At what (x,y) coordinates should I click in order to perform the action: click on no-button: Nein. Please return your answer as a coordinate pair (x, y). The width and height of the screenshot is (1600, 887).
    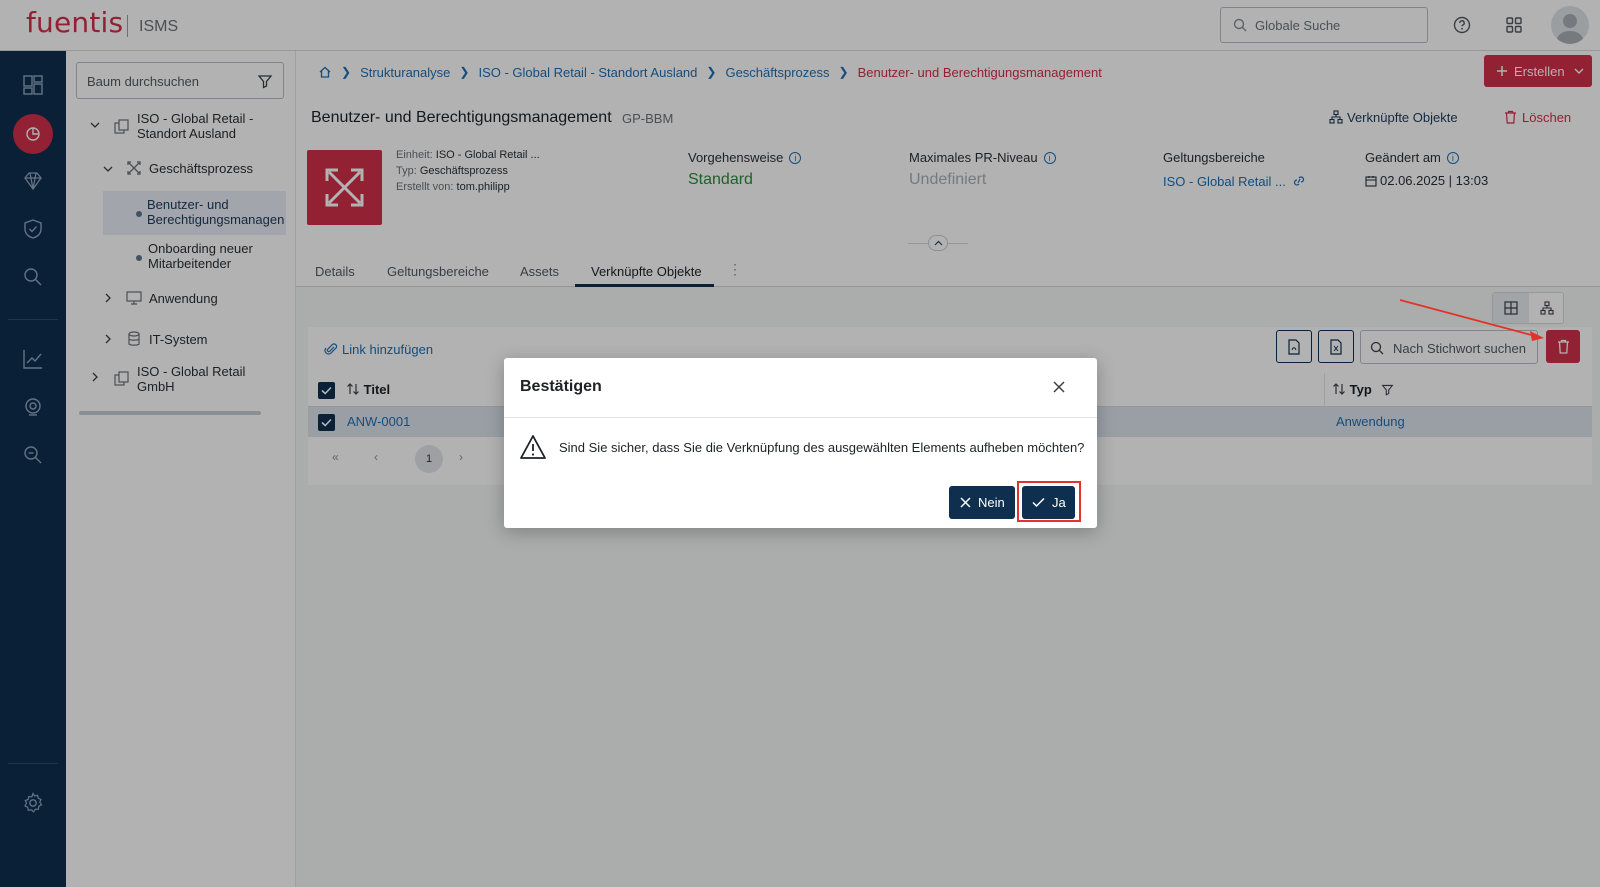
    Looking at the image, I should click on (982, 502).